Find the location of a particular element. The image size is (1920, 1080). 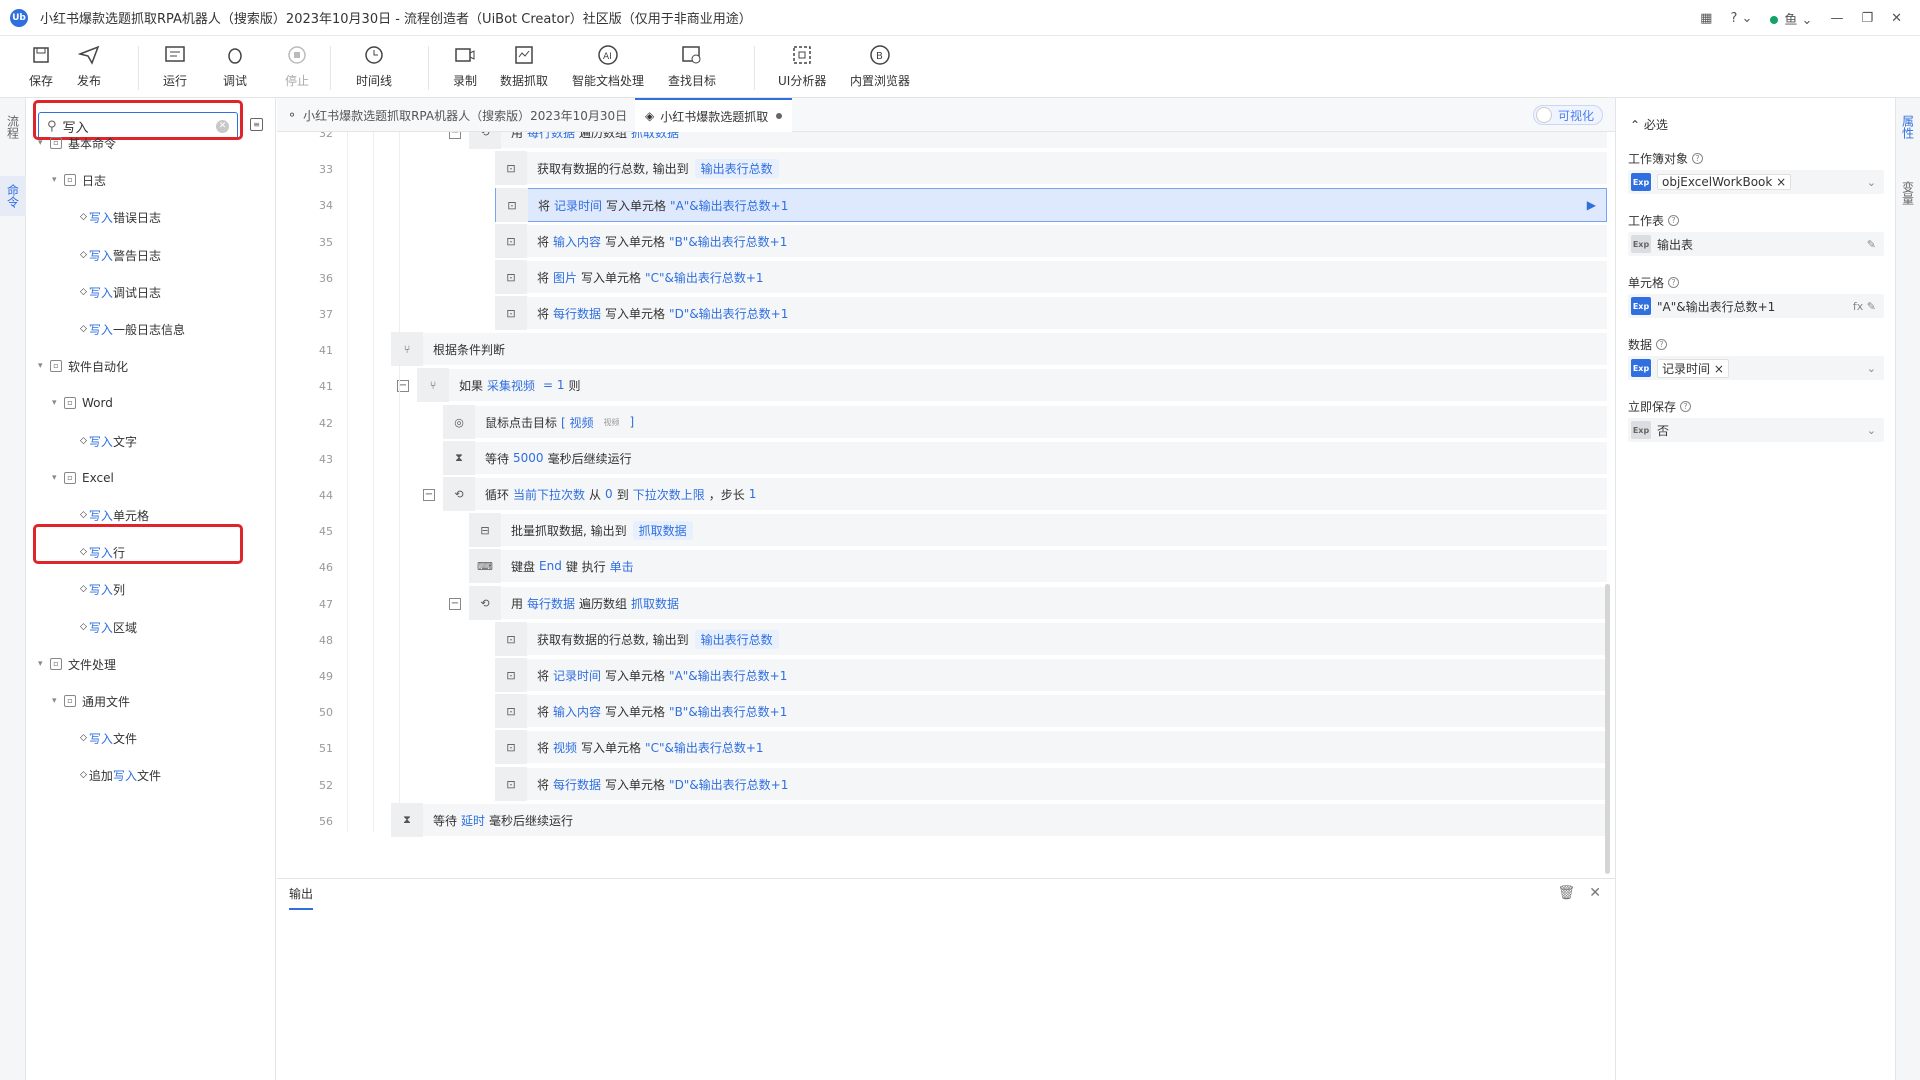

flow-command-row: ⑂ 根据条件判断 is located at coordinates (999, 349).